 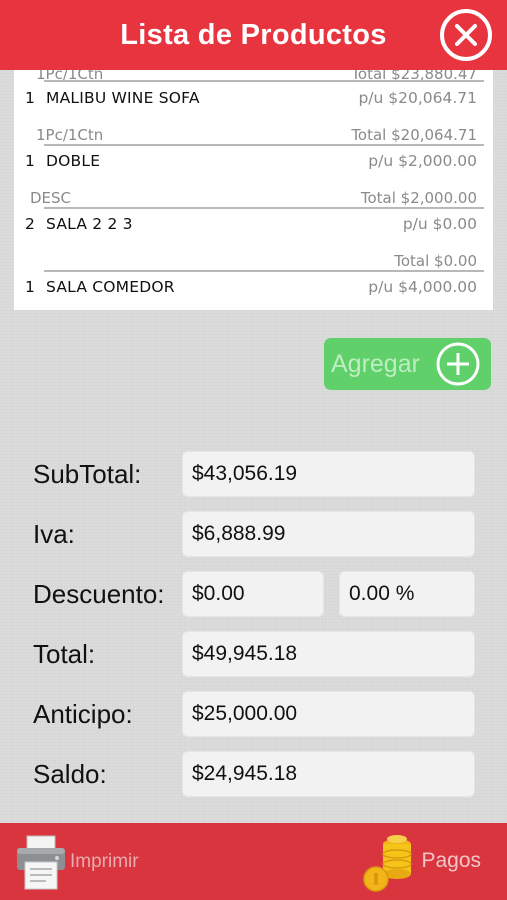 What do you see at coordinates (70, 774) in the screenshot?
I see `saldo-label: Saldo:` at bounding box center [70, 774].